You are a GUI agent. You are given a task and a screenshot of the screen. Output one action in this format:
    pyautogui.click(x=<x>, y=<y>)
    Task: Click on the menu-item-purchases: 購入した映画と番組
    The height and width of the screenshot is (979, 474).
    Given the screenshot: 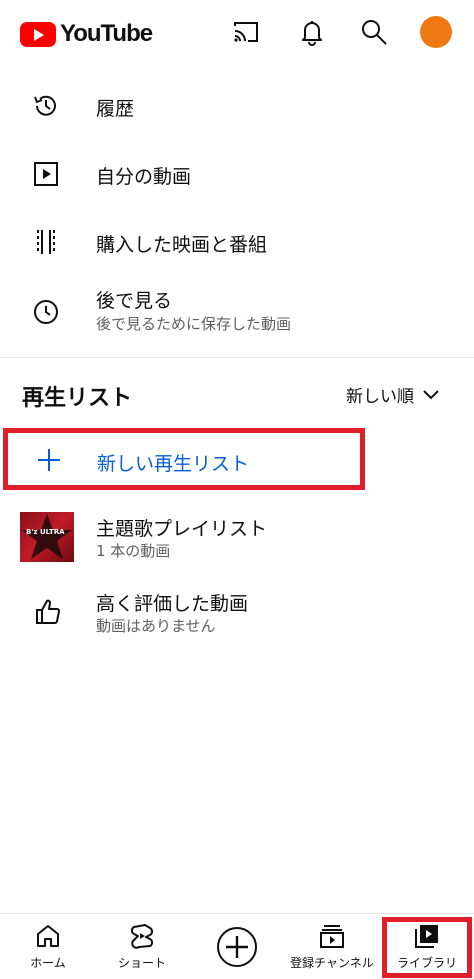 What is the action you would take?
    pyautogui.click(x=237, y=242)
    